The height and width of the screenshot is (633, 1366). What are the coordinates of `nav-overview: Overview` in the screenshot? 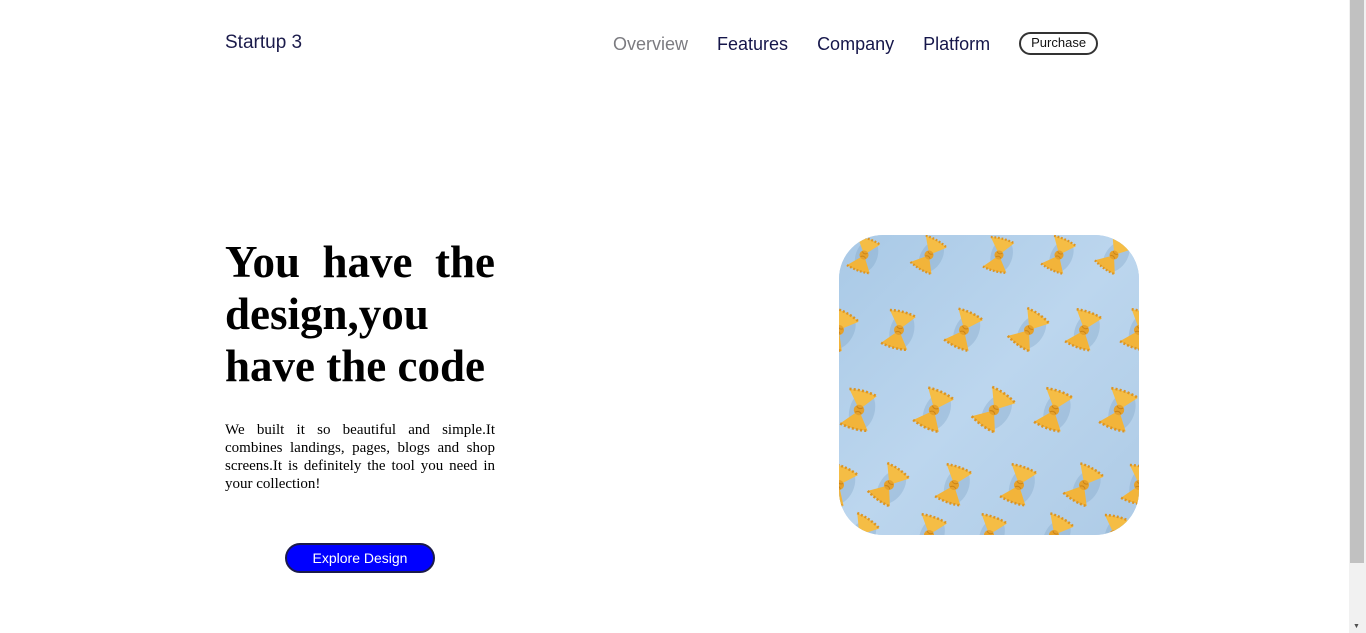 It's located at (650, 44).